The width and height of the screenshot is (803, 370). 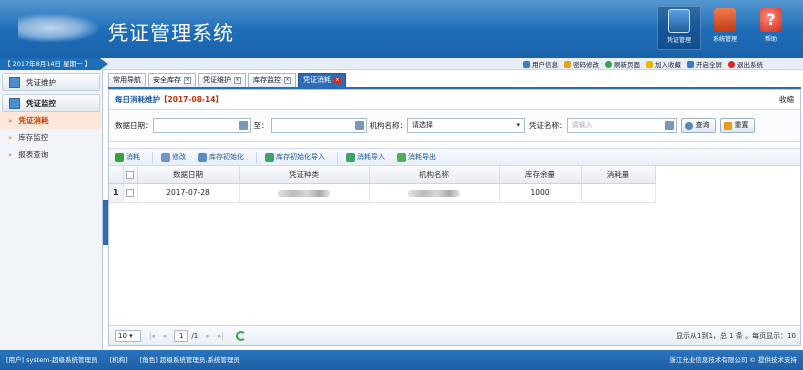 What do you see at coordinates (737, 125) in the screenshot?
I see `reset-button: 重置` at bounding box center [737, 125].